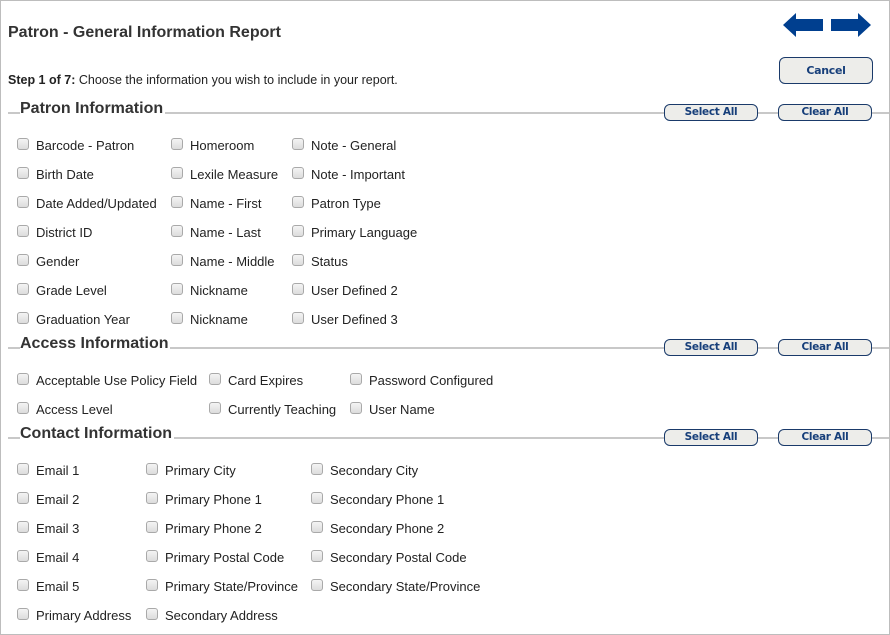  I want to click on option-card-expires: Card Expires, so click(256, 380).